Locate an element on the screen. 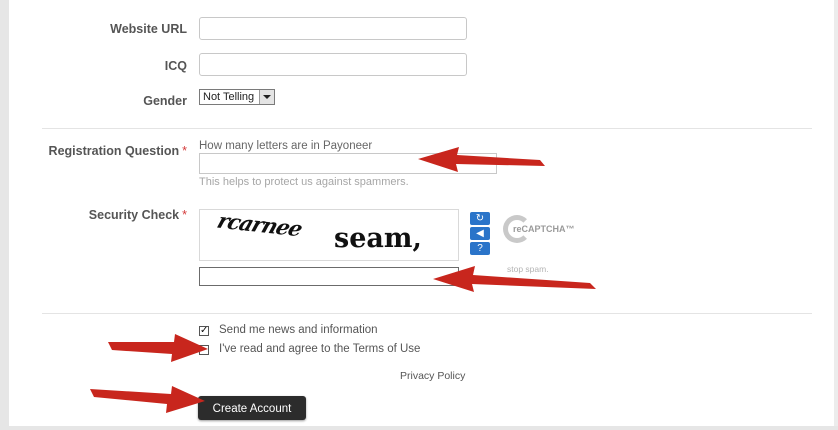 This screenshot has width=838, height=430. registration-answer-input is located at coordinates (348, 163).